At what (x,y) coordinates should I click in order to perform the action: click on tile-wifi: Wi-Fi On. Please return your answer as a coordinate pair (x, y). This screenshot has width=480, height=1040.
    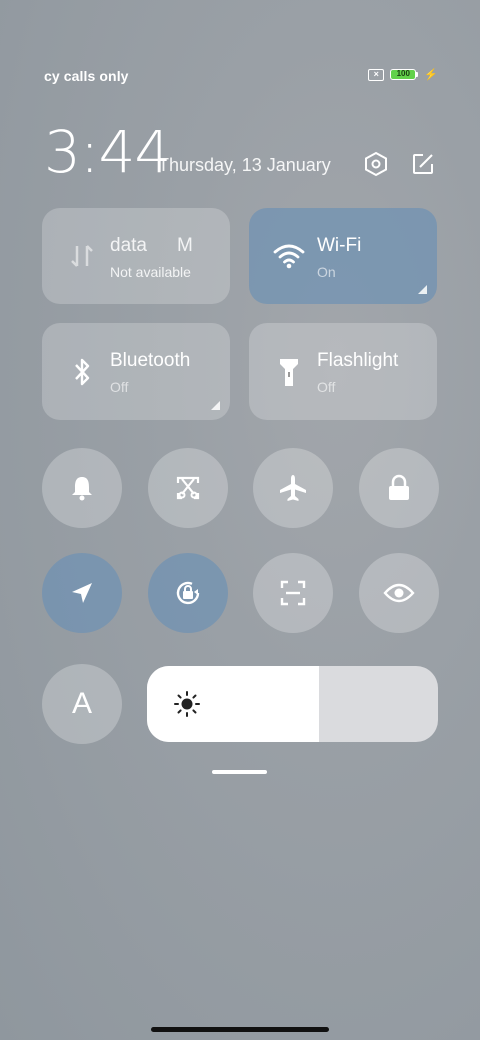
    Looking at the image, I should click on (343, 256).